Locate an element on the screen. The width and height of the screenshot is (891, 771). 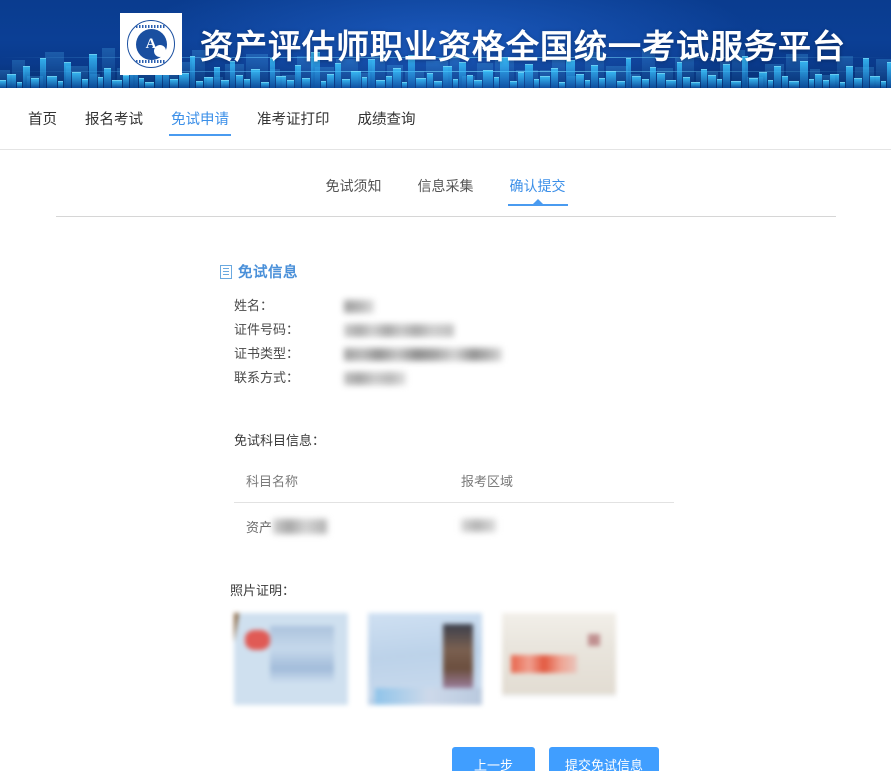
photo-proof-heading: 照片证明： is located at coordinates (263, 590).